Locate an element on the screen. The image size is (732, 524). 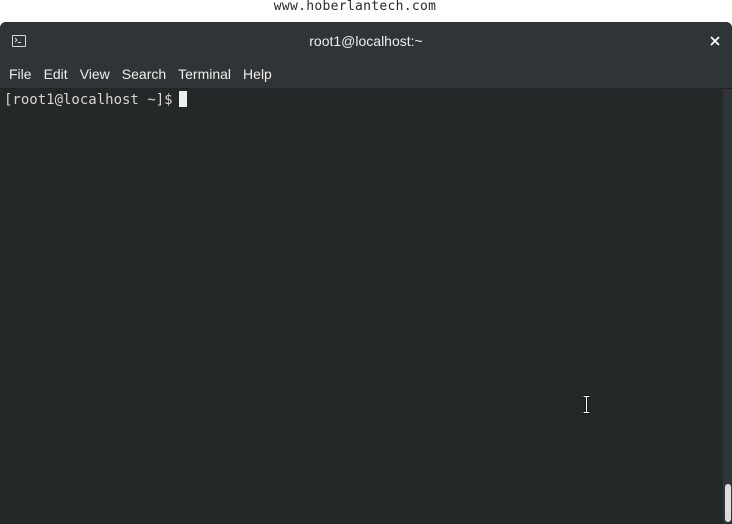
menu-help: Help is located at coordinates (257, 74).